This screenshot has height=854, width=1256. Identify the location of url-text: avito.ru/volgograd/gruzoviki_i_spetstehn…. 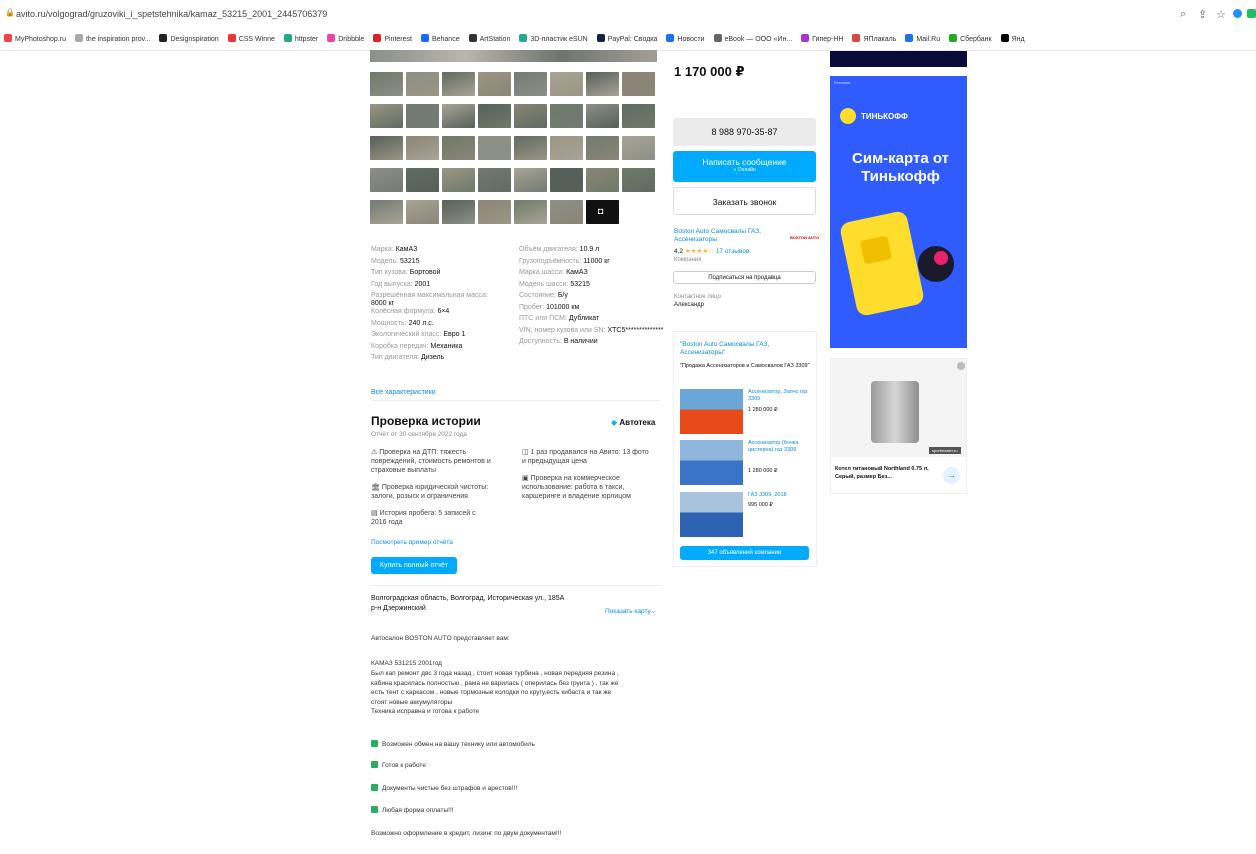
(171, 14).